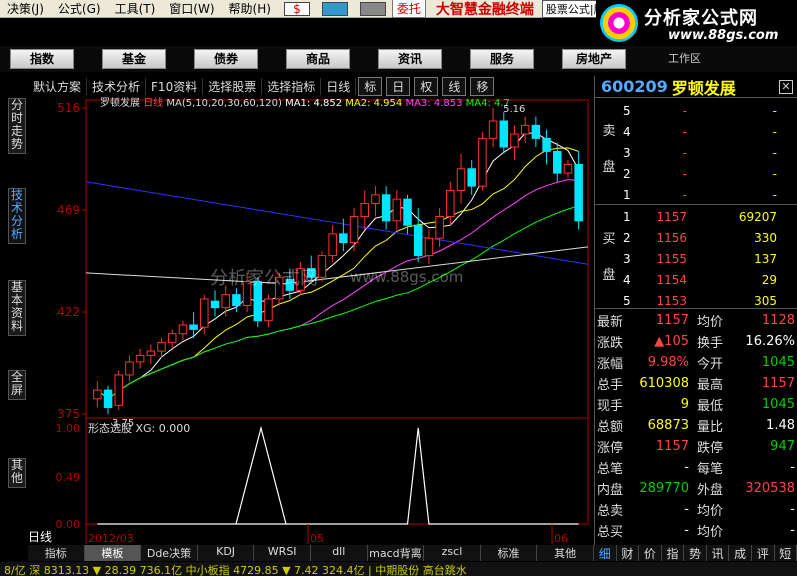 The image size is (797, 576). Describe the element at coordinates (398, 86) in the screenshot. I see `toolbar-day-button: 日` at that location.